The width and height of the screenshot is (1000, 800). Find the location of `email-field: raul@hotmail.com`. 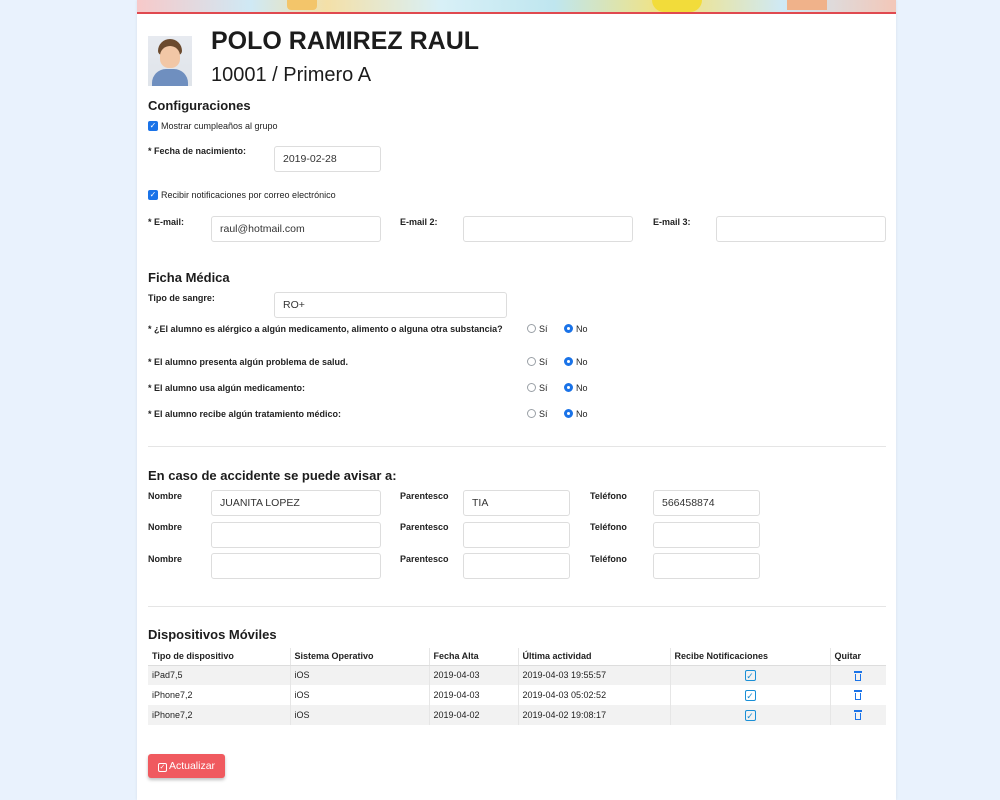

email-field: raul@hotmail.com is located at coordinates (296, 229).